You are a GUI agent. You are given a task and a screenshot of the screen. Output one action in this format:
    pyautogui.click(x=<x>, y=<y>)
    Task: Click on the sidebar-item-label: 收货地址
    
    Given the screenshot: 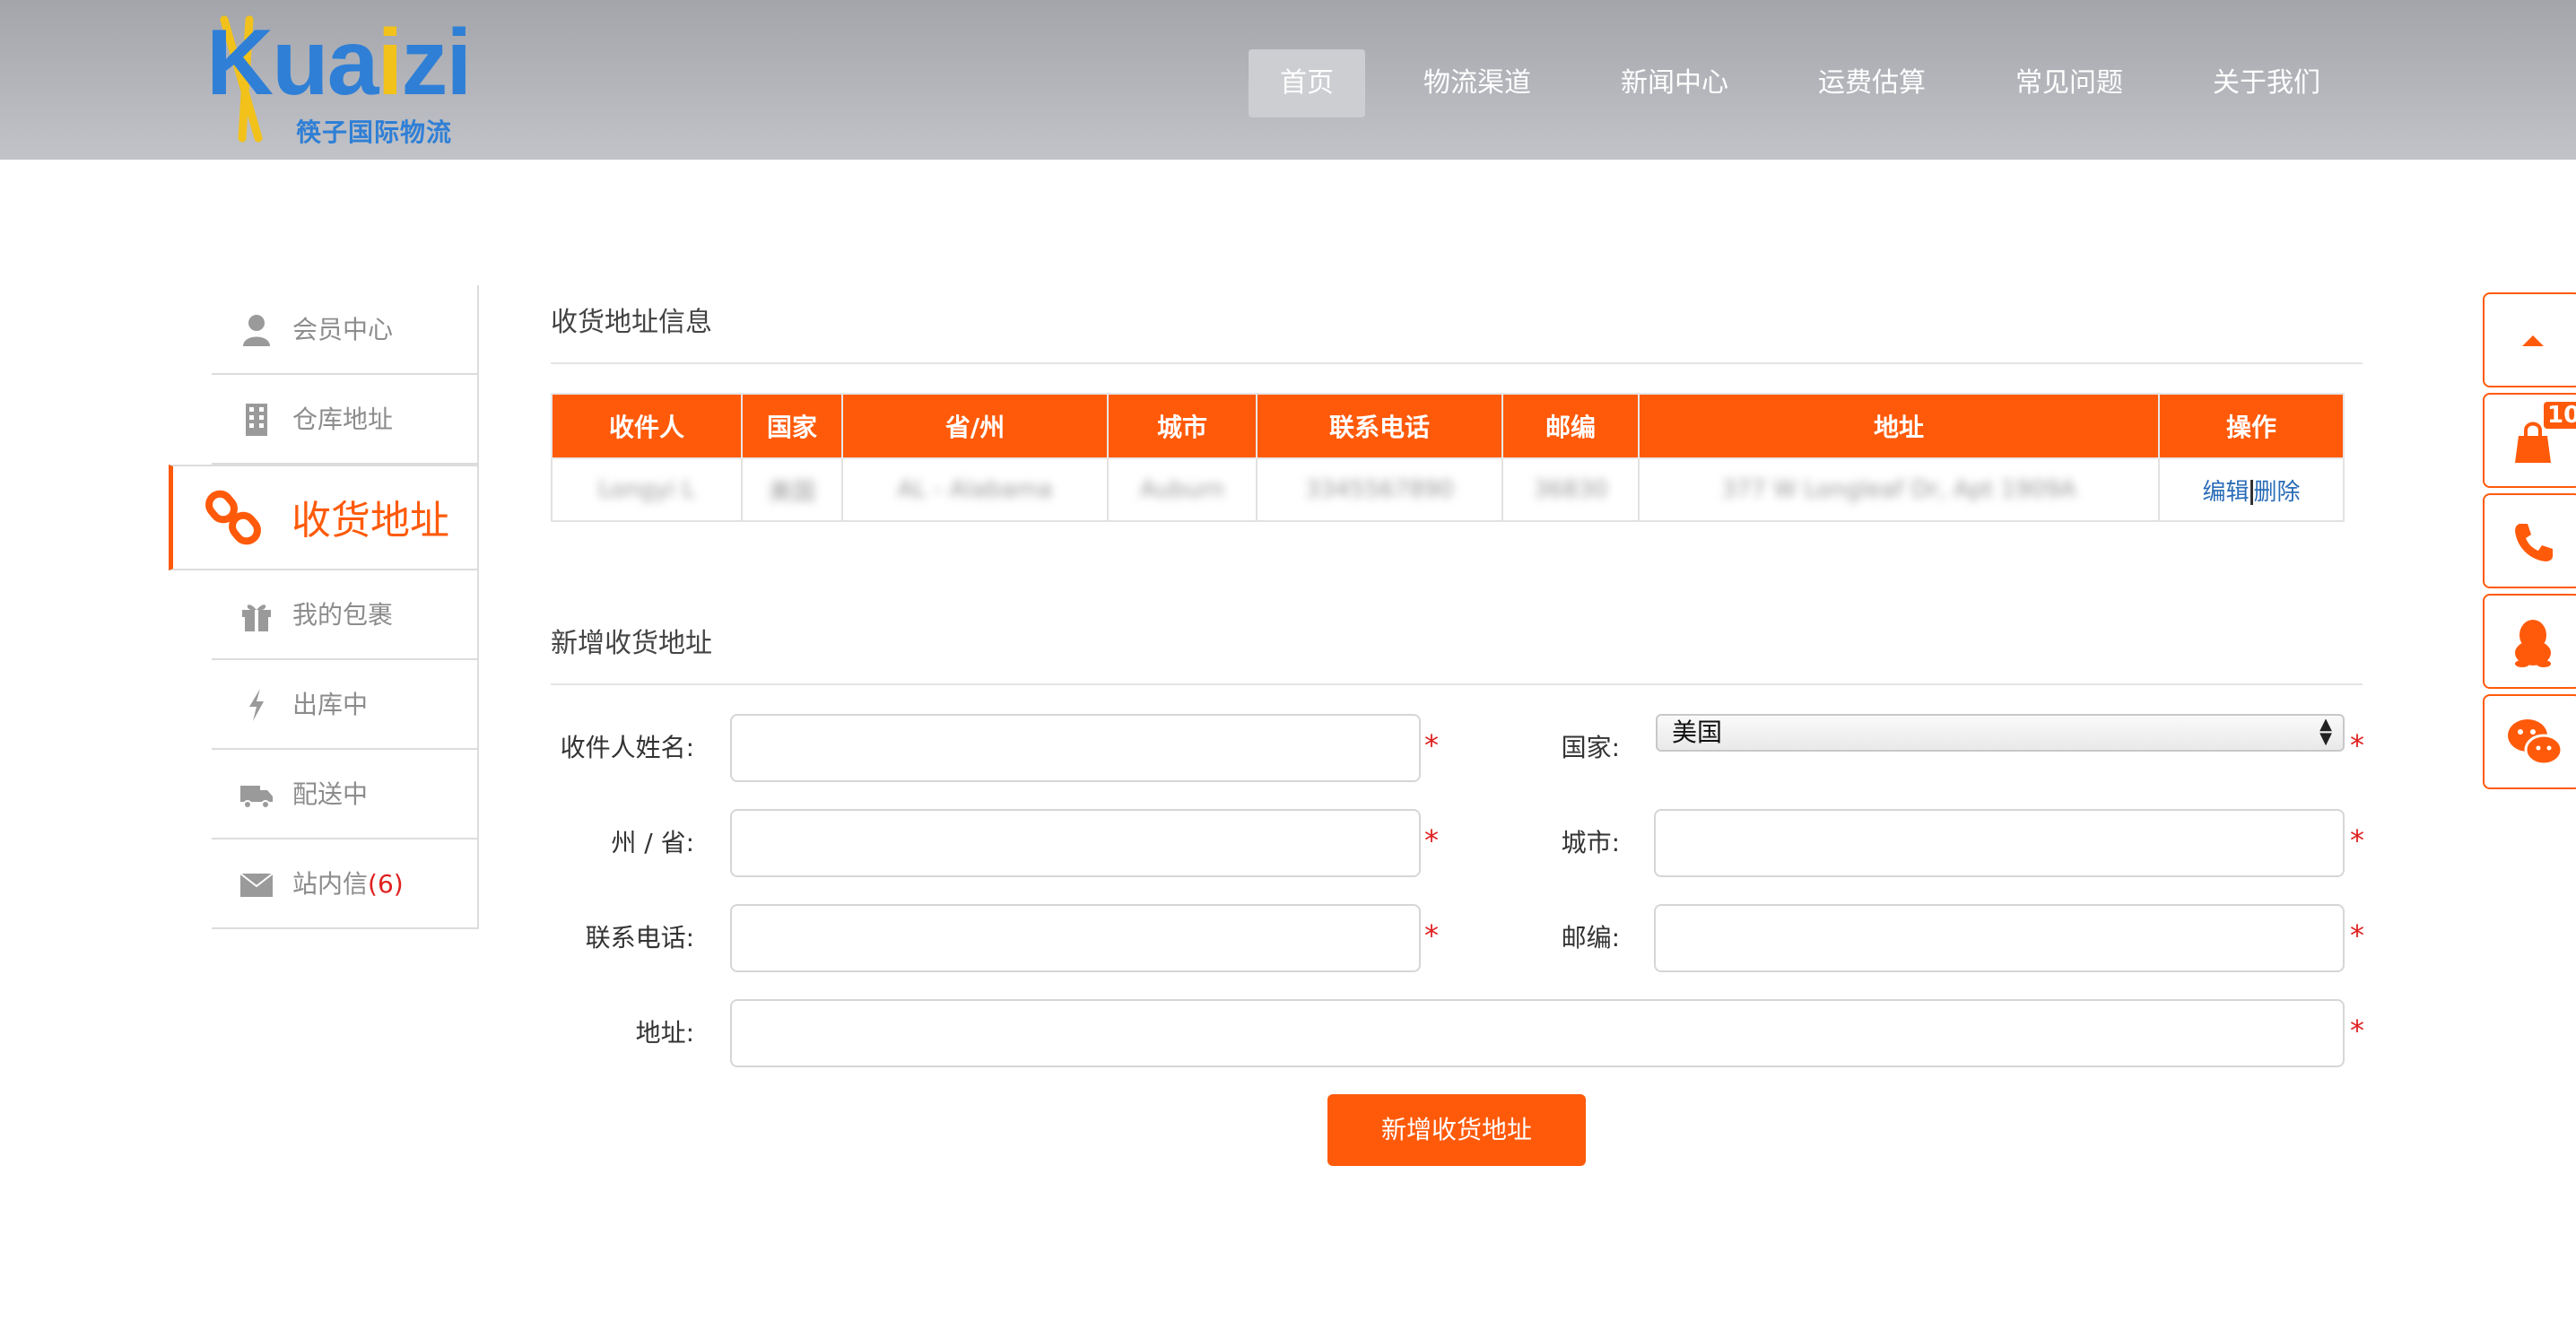 What is the action you would take?
    pyautogui.click(x=370, y=521)
    